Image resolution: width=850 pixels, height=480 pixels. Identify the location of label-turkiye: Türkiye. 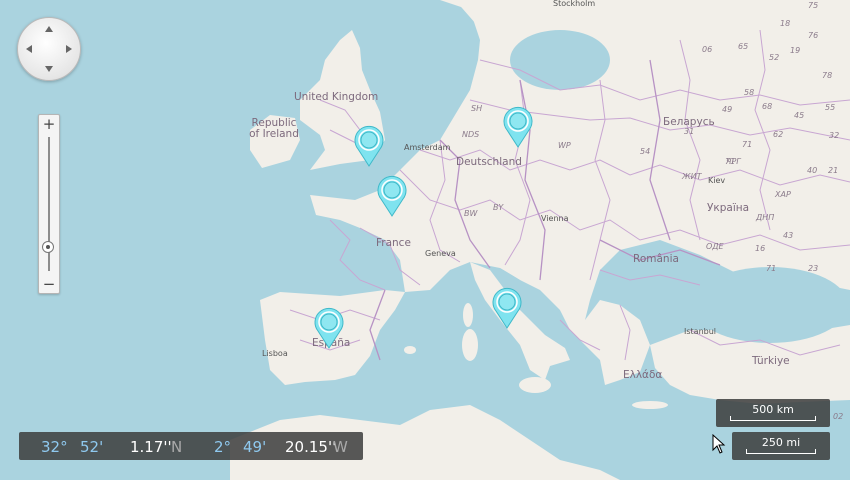
(771, 361).